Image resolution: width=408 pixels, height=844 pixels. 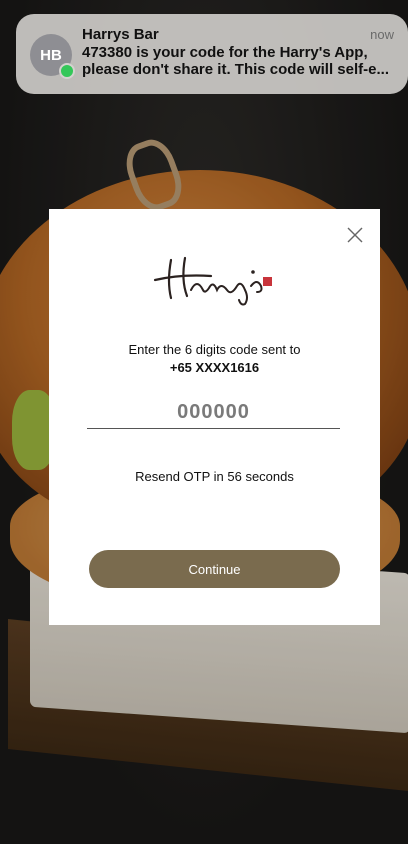 What do you see at coordinates (208, 281) in the screenshot?
I see `harrys-logo` at bounding box center [208, 281].